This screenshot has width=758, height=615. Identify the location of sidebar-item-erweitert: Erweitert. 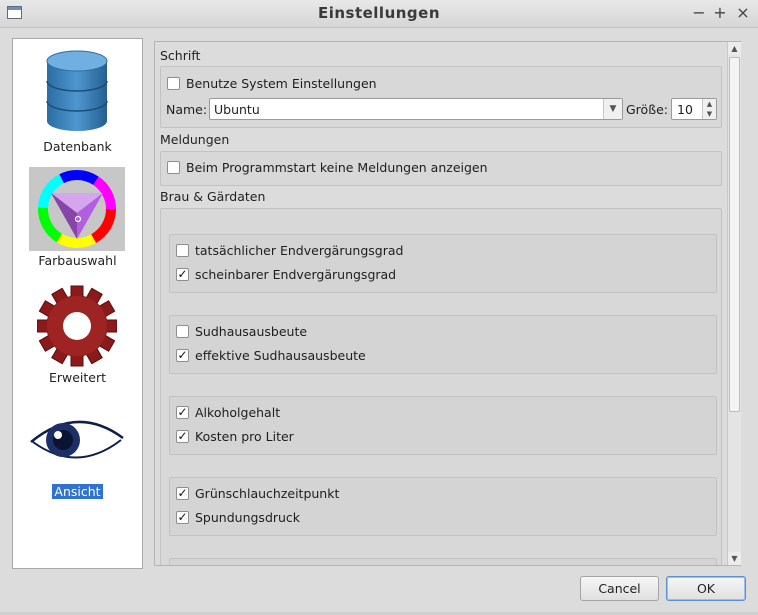
(77, 337).